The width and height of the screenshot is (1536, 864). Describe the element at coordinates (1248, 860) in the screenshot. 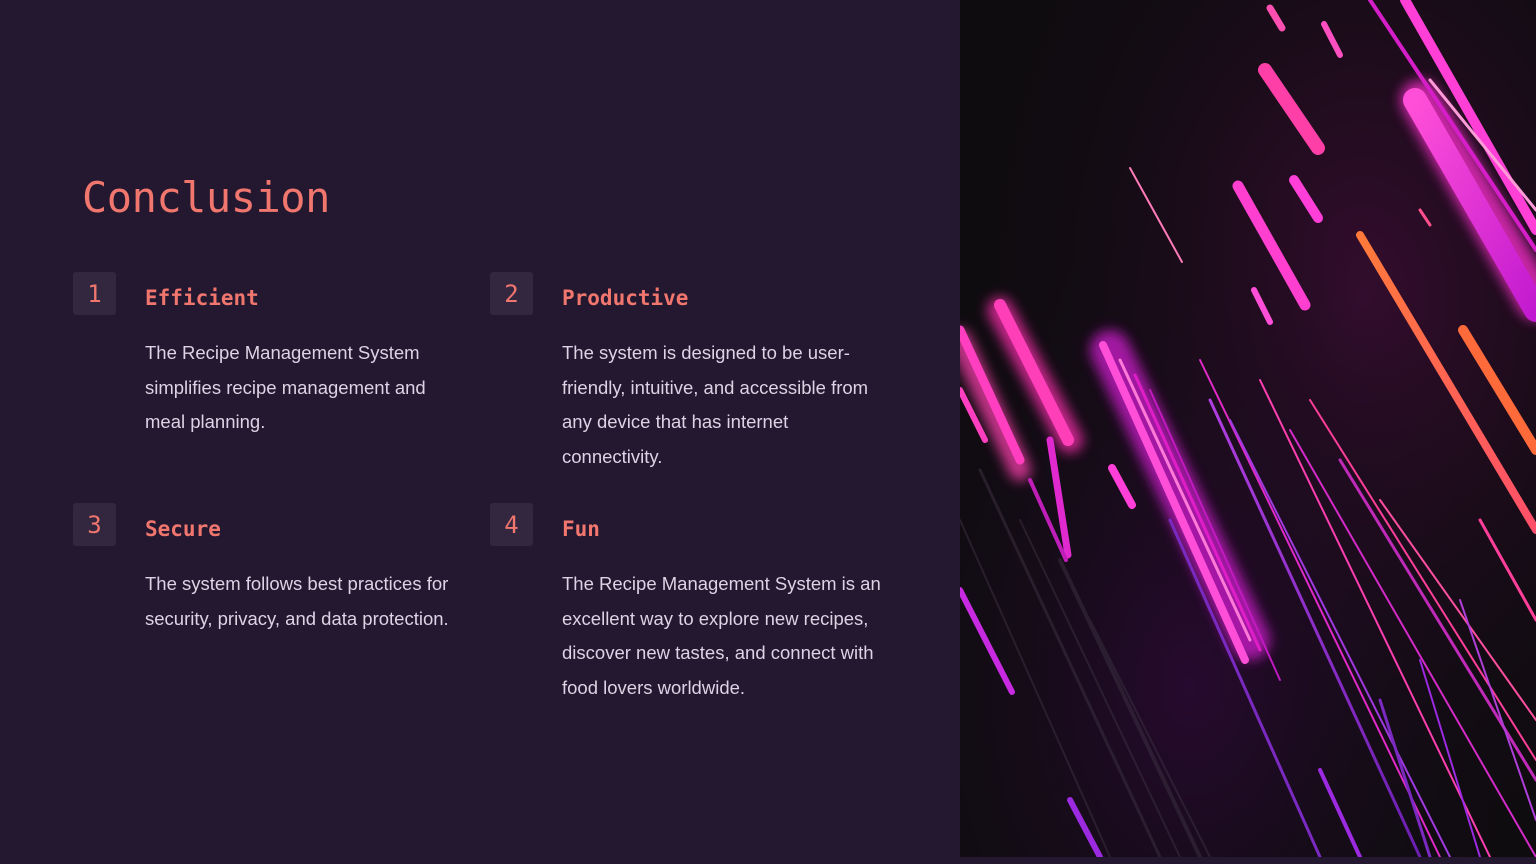

I see `bottom-divider` at that location.